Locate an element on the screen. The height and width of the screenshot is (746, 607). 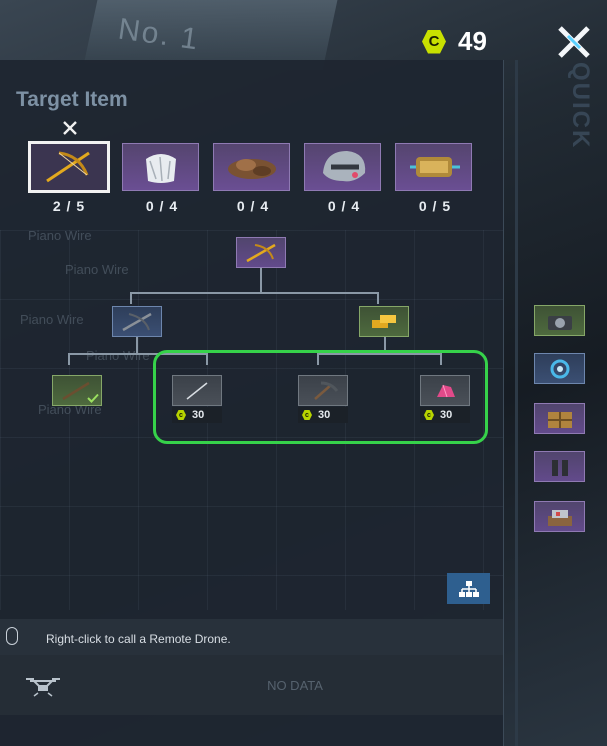
quick-divider is located at coordinates (516, 403).